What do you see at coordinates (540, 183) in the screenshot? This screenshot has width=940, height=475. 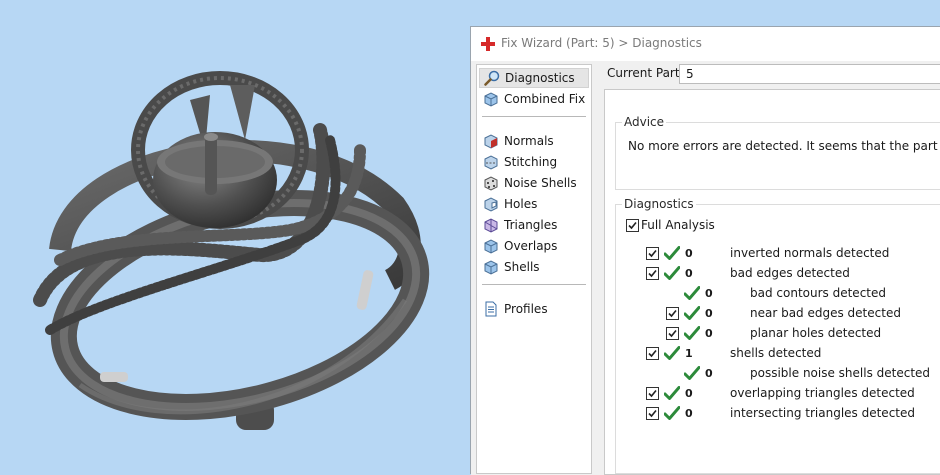 I see `sidebar-item-label: Noise Shells` at bounding box center [540, 183].